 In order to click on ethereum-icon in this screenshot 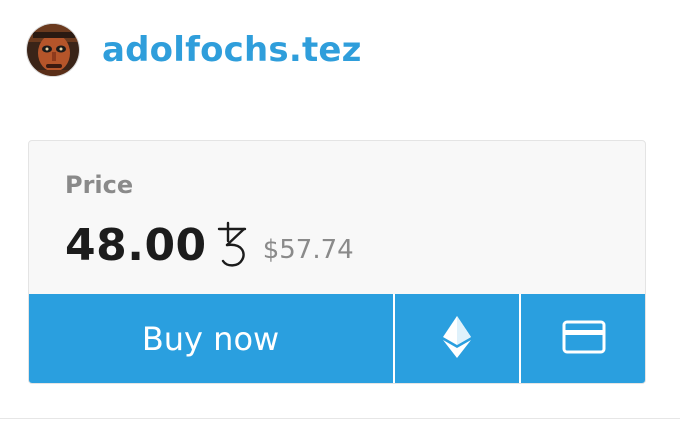, I will do `click(457, 339)`.